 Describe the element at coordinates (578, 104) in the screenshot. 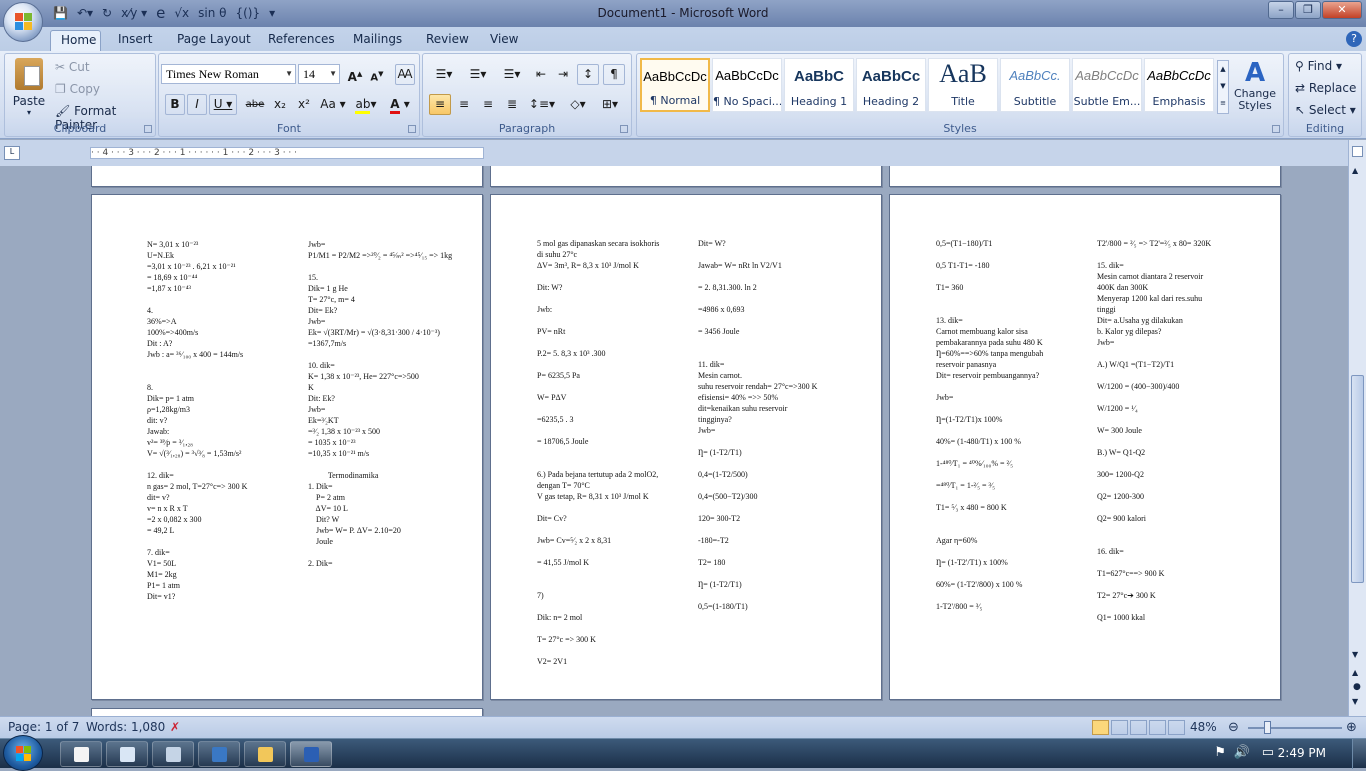

I see `shading-button: ◇▾` at that location.